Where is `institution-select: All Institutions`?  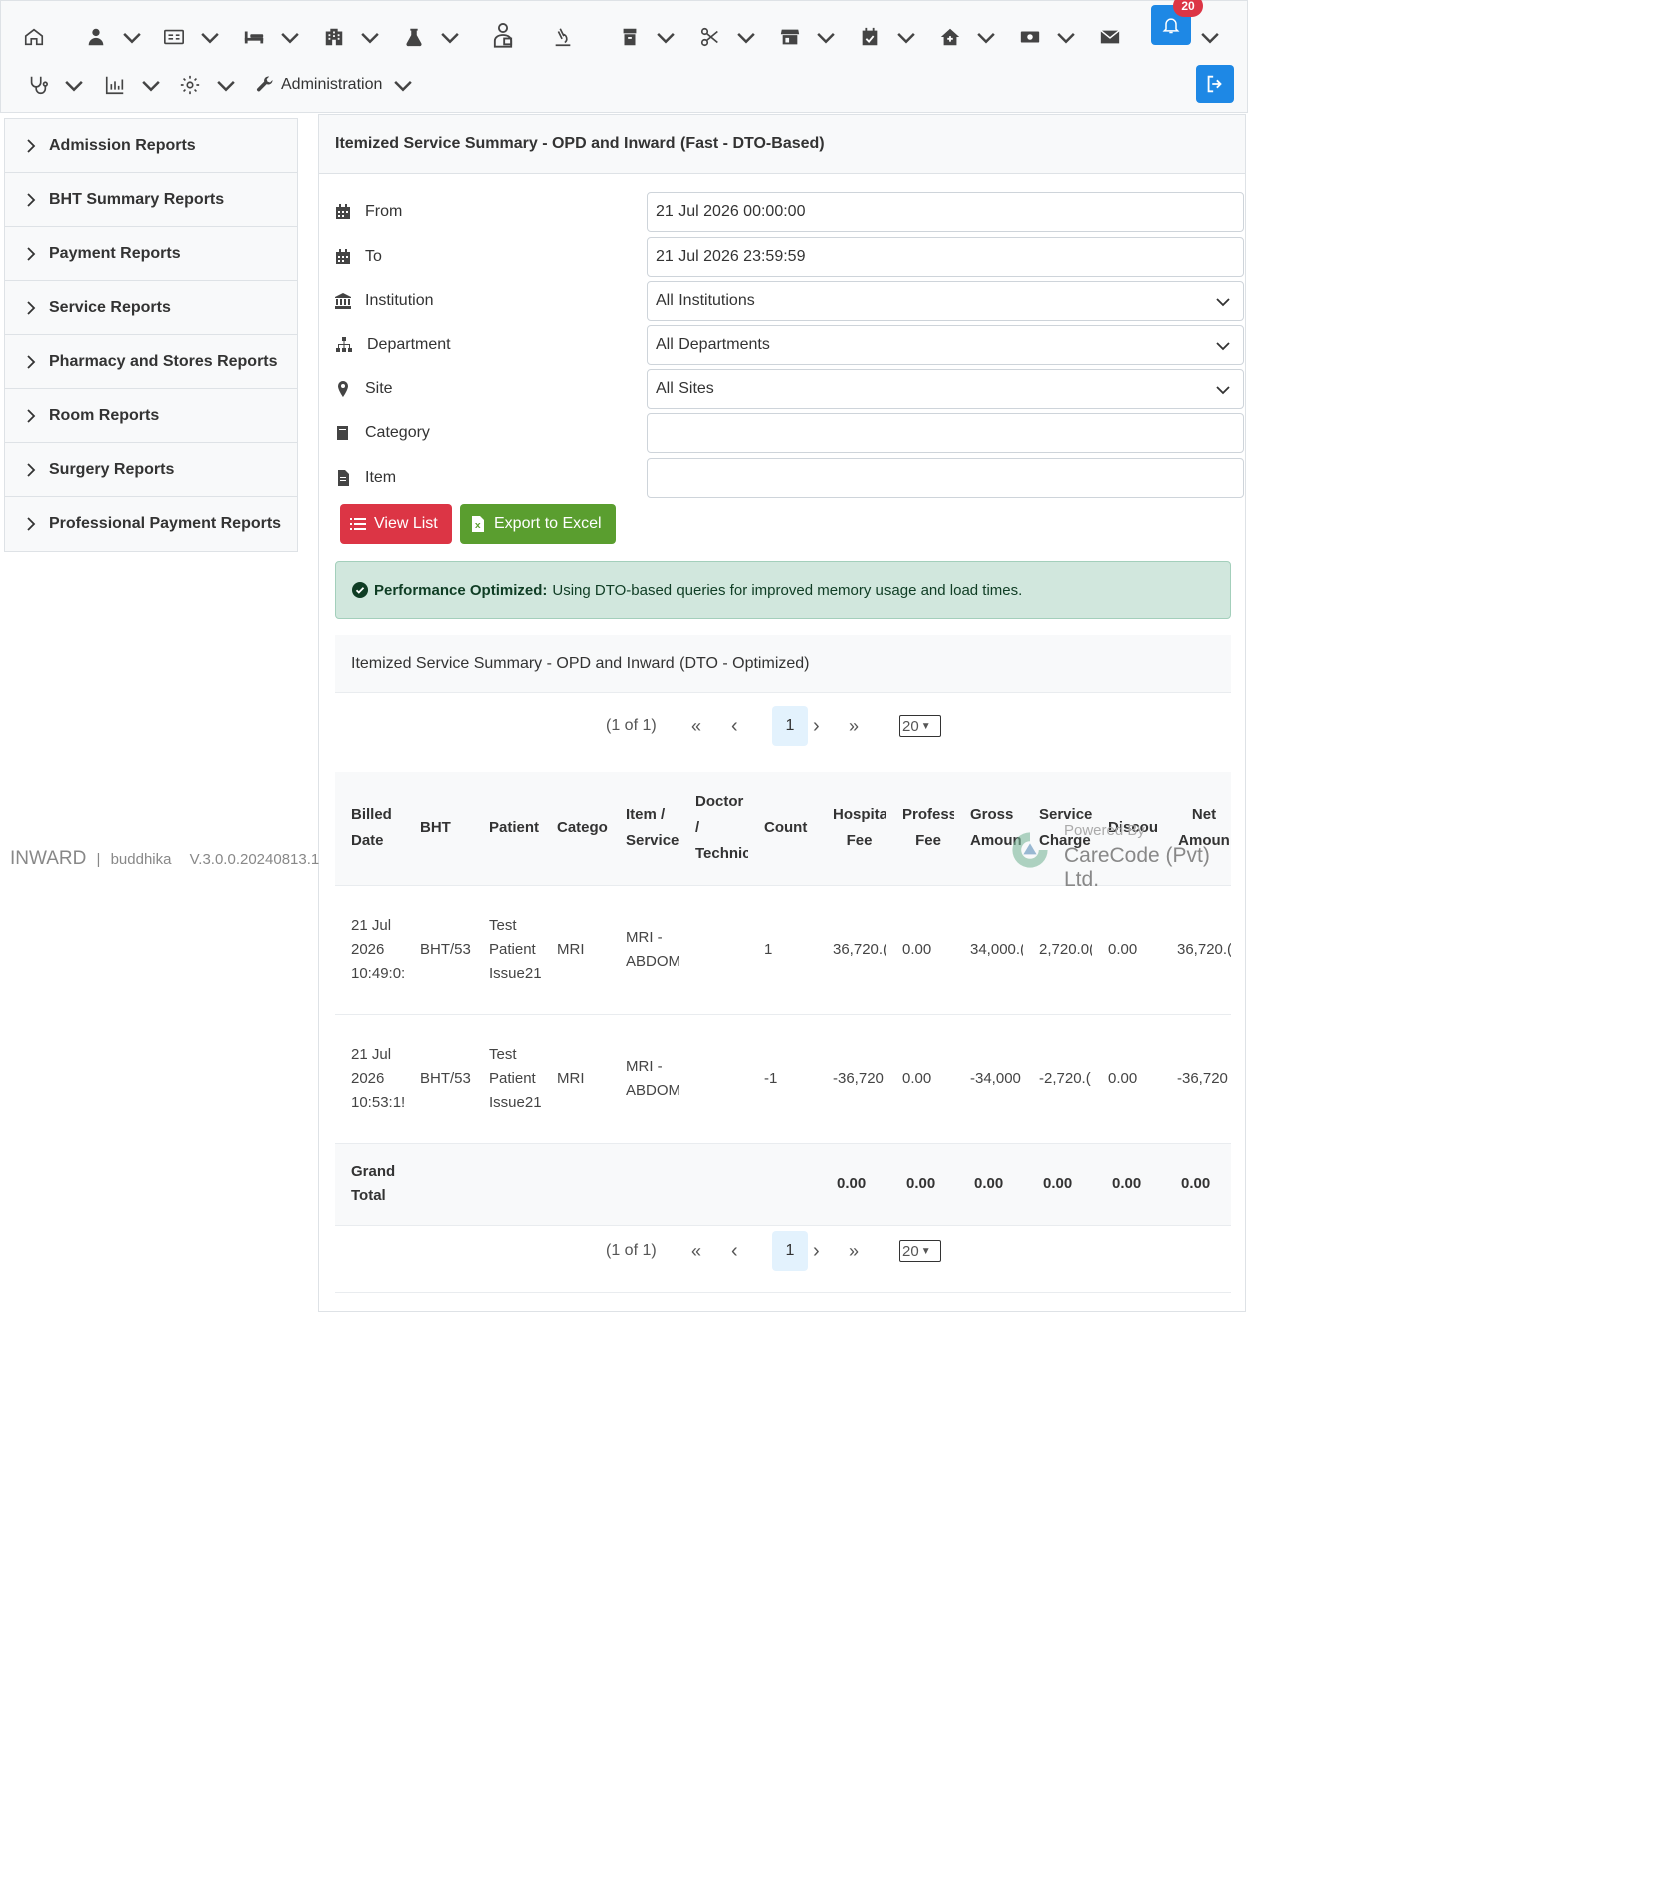 institution-select: All Institutions is located at coordinates (945, 301).